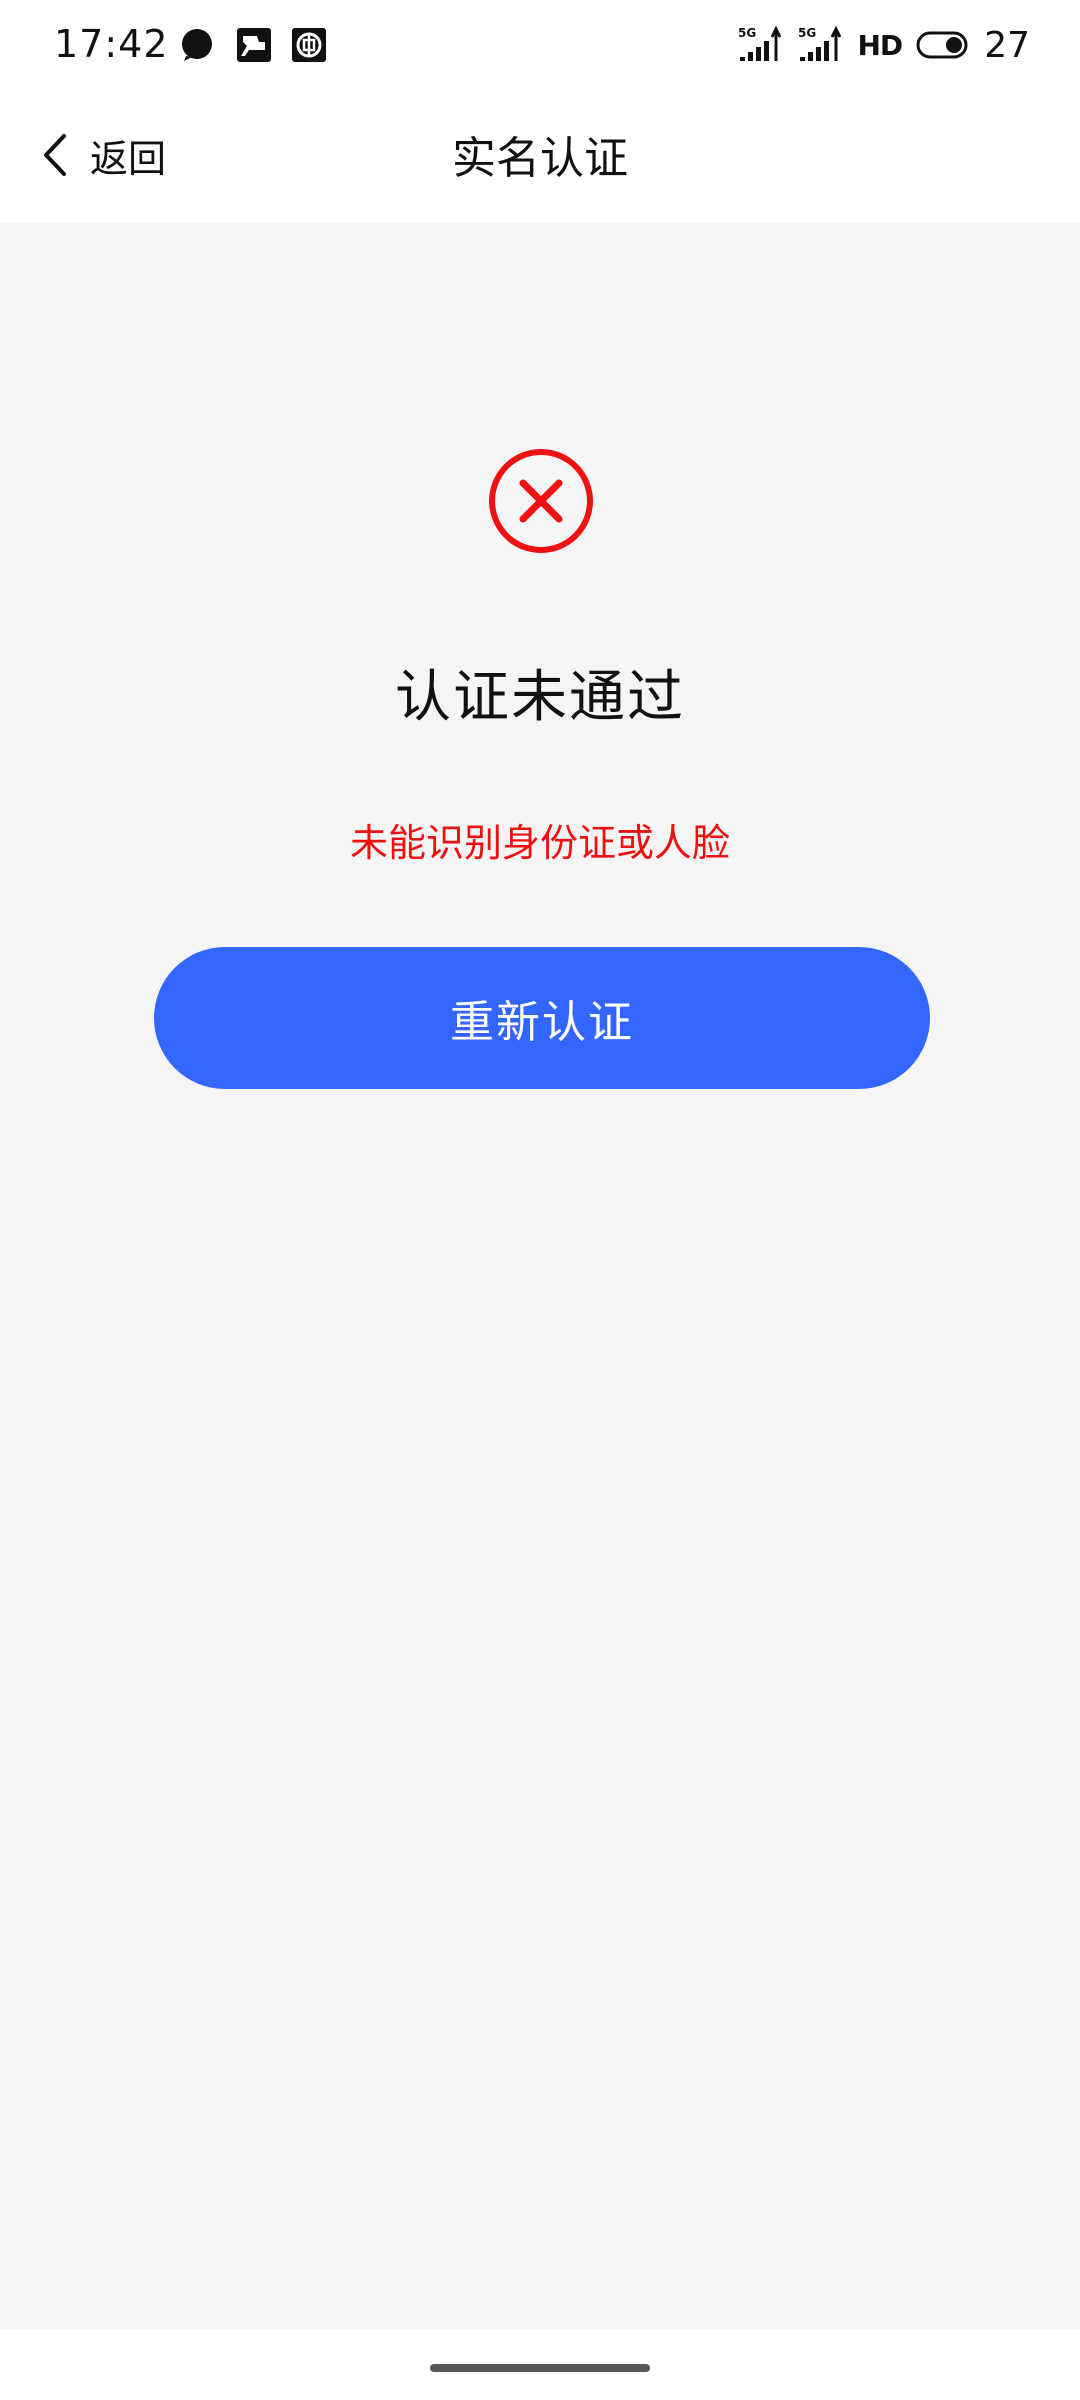 This screenshot has width=1080, height=2400. Describe the element at coordinates (254, 45) in the screenshot. I see `train-app-icon` at that location.